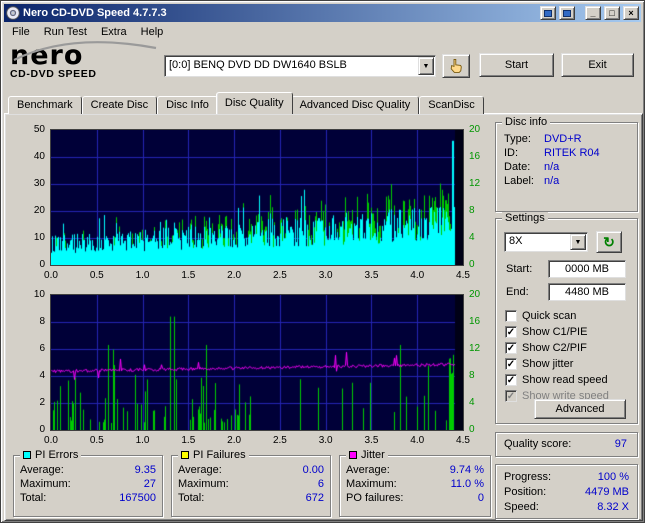  What do you see at coordinates (95, 13) in the screenshot?
I see `window-title: Nero CD-DVD Speed 4.7.7.3` at bounding box center [95, 13].